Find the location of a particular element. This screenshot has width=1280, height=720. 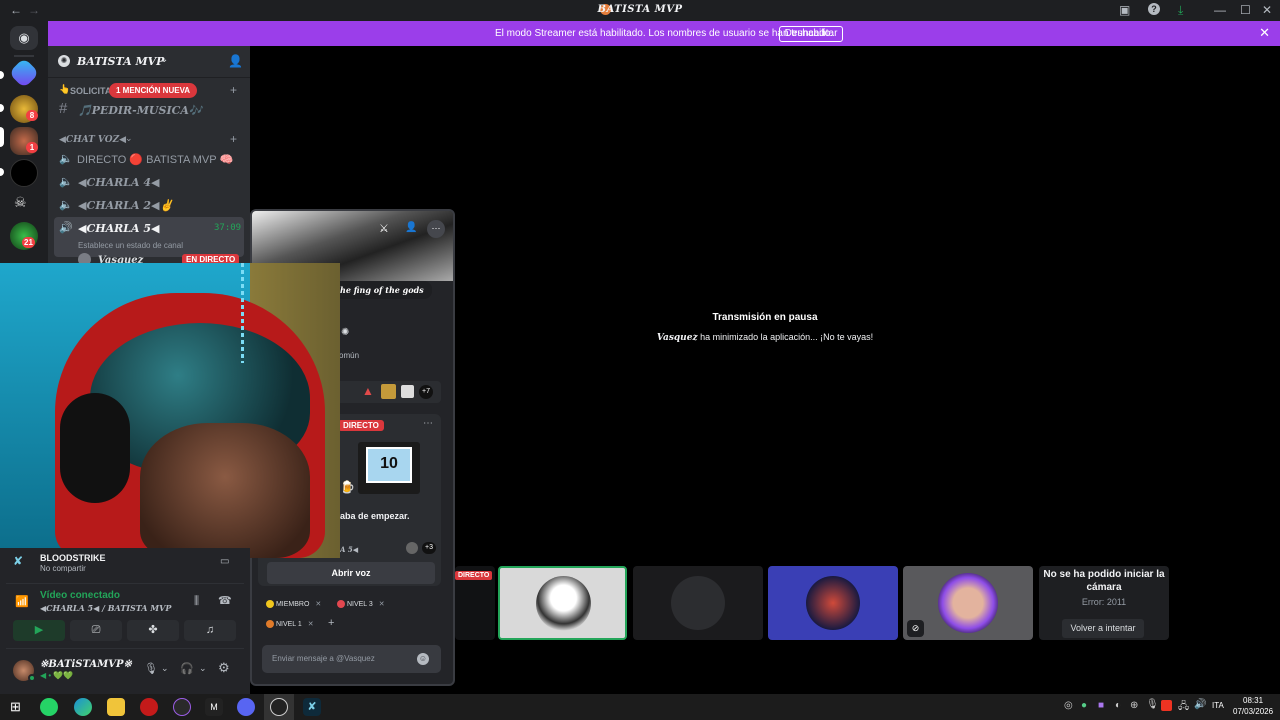

volume-icon: 🔊 is located at coordinates (1200, 704).